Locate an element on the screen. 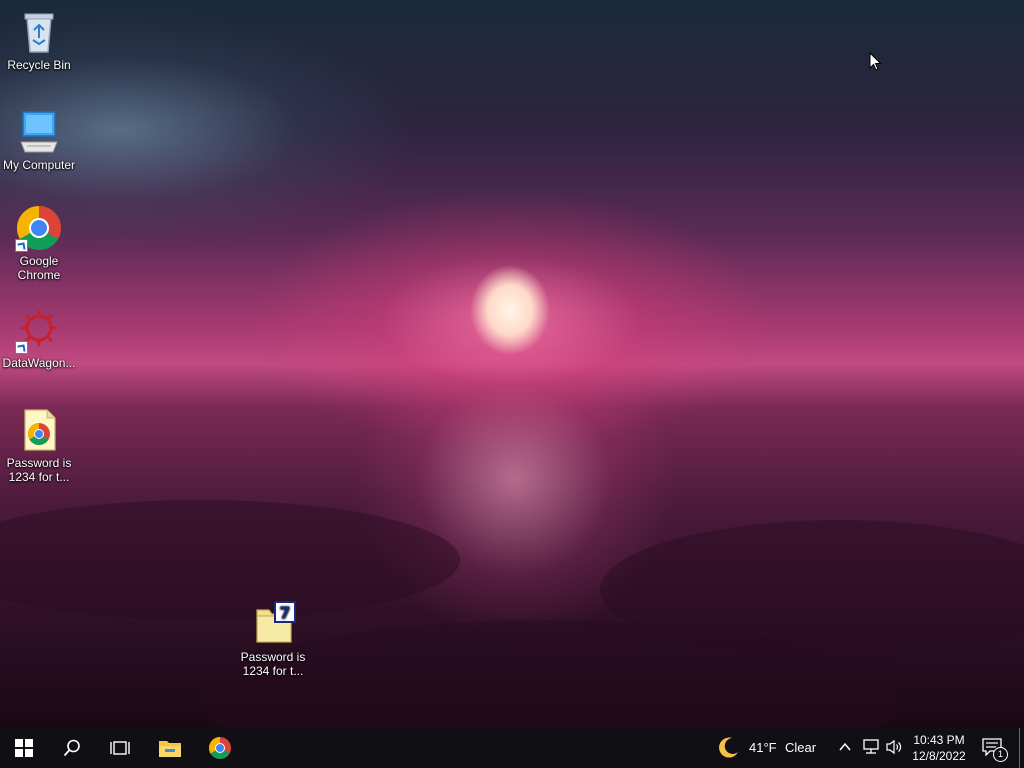  desktop-icon-recycle-bin: Recycle Bin is located at coordinates (39, 40).